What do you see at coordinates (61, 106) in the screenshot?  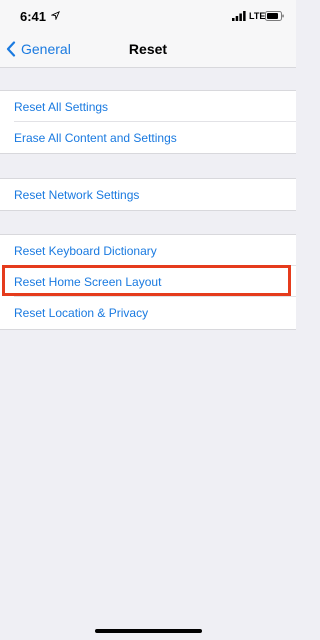 I see `row-label: Reset All Settings` at bounding box center [61, 106].